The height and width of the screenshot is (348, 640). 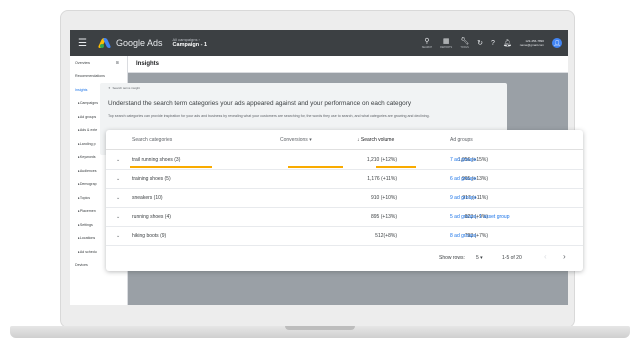 I want to click on sidebar-item-label: Topics, so click(x=84, y=197).